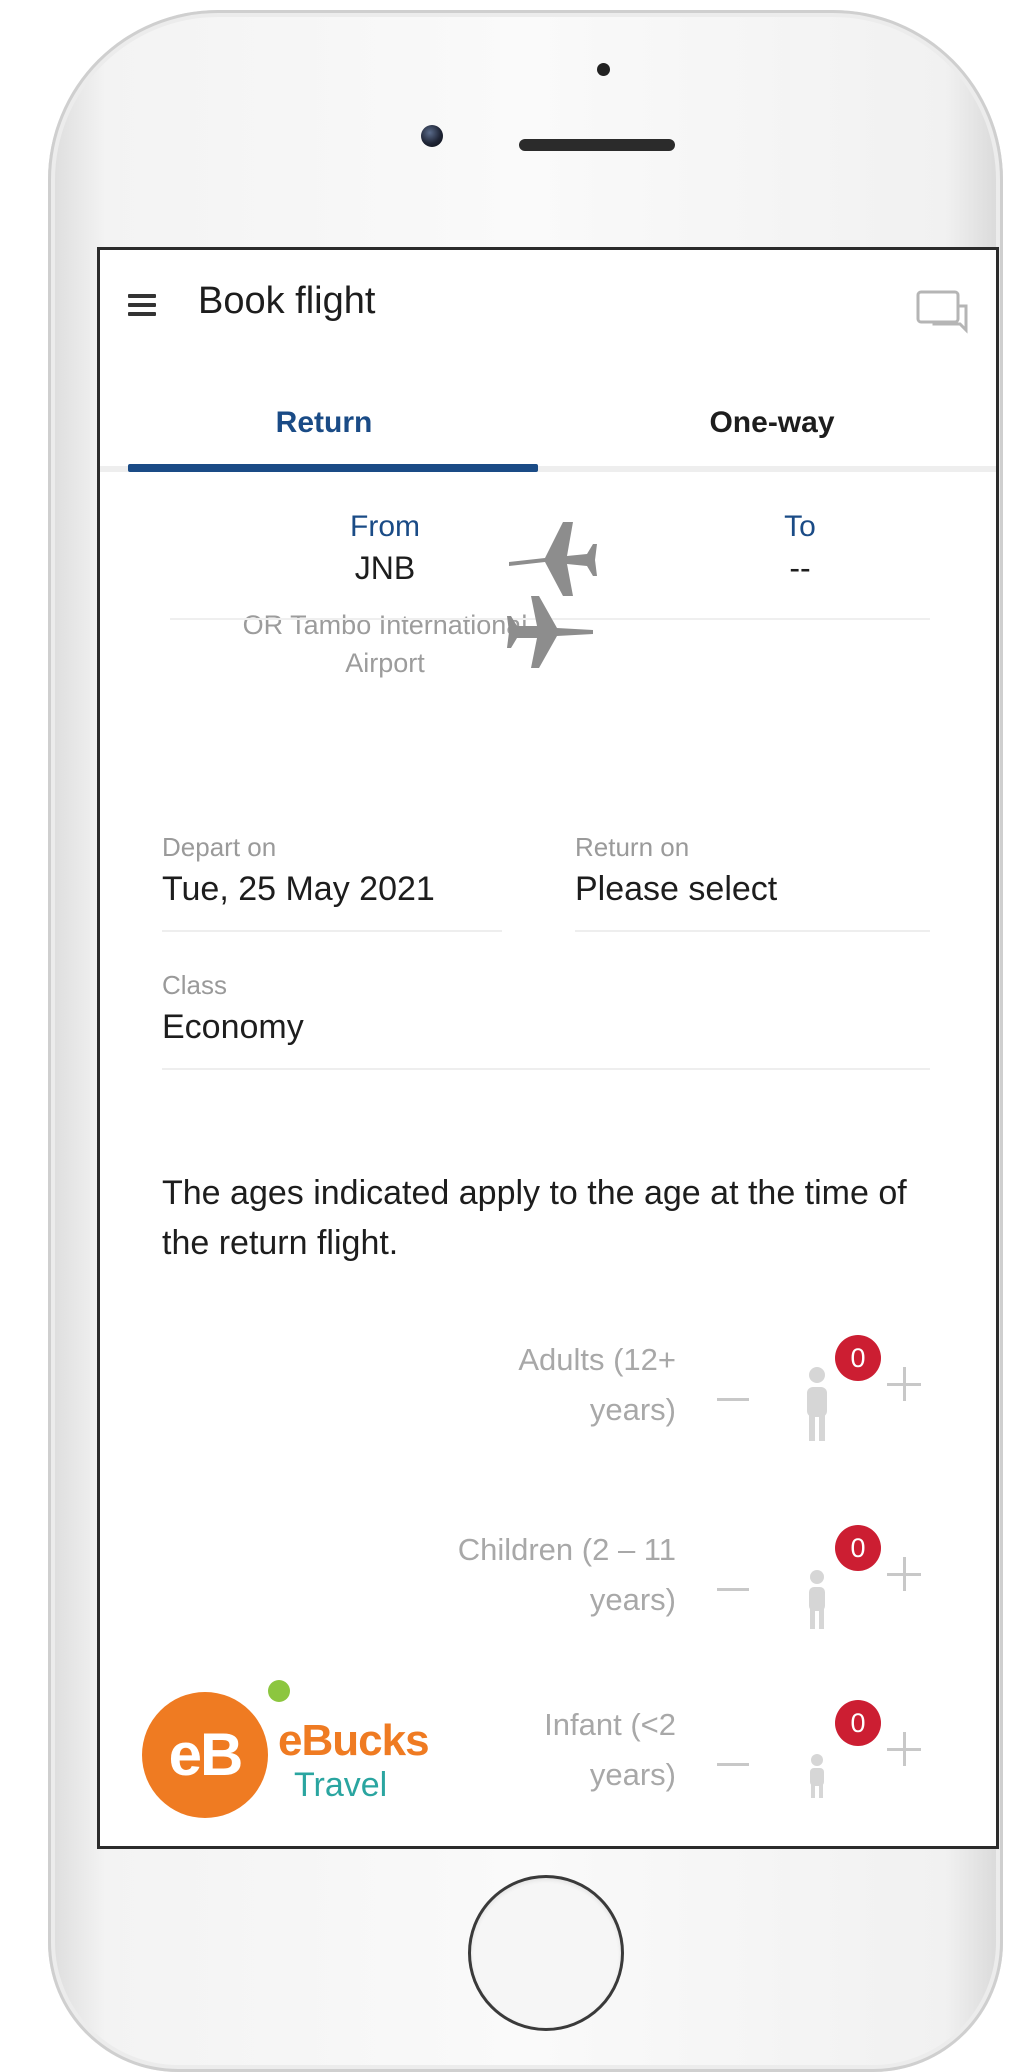  Describe the element at coordinates (632, 847) in the screenshot. I see `return-label: Return on` at that location.